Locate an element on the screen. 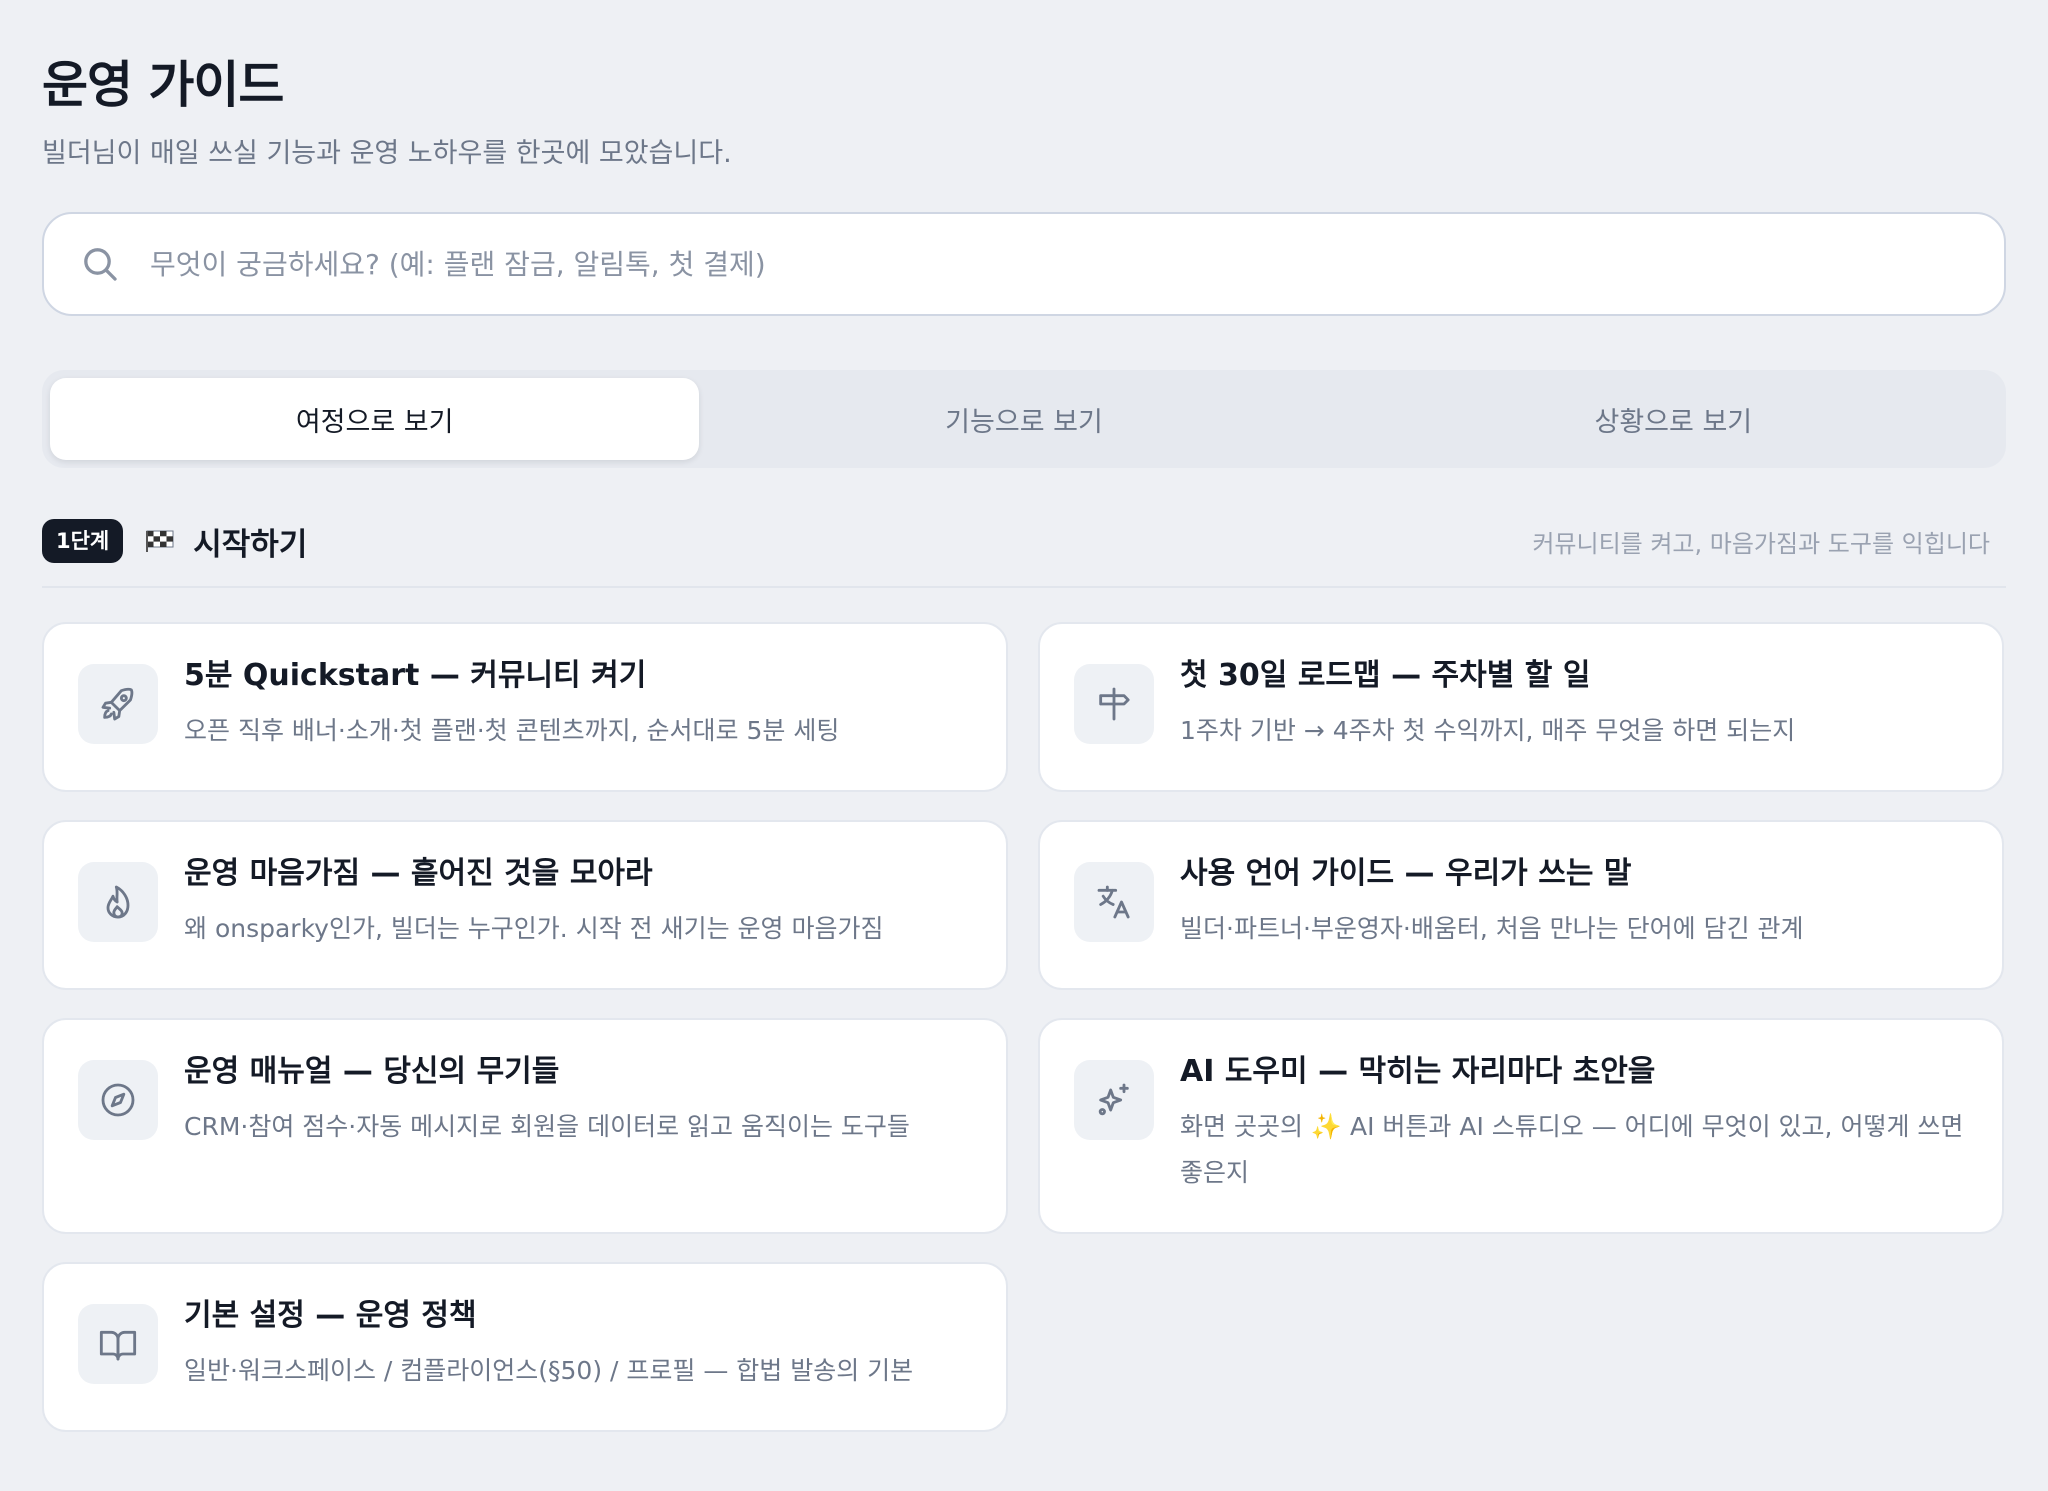 The width and height of the screenshot is (2048, 1491). card-title: 5분 Quickstart — 커뮤니티 켜기 is located at coordinates (415, 675).